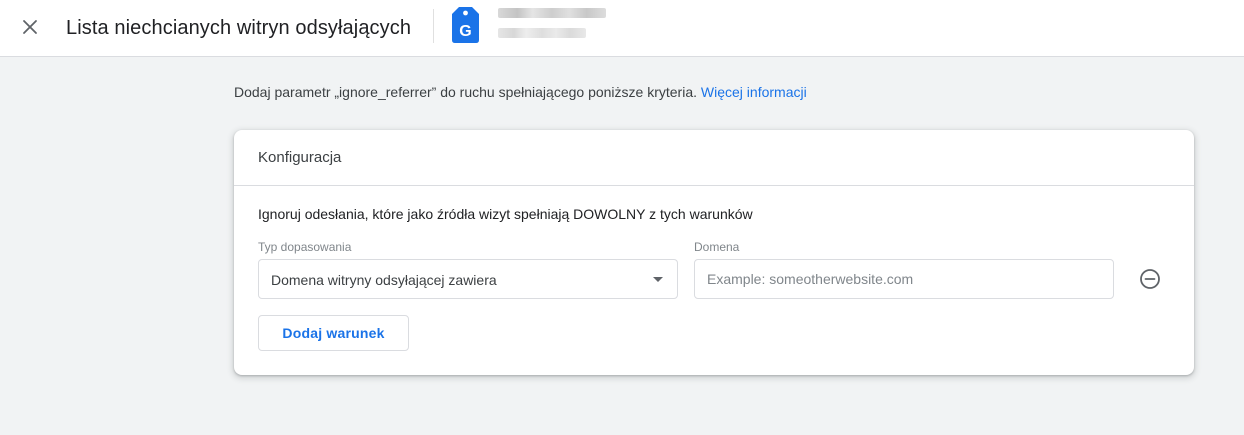  Describe the element at coordinates (305, 247) in the screenshot. I see `match-type-label: Typ dopasowania` at that location.